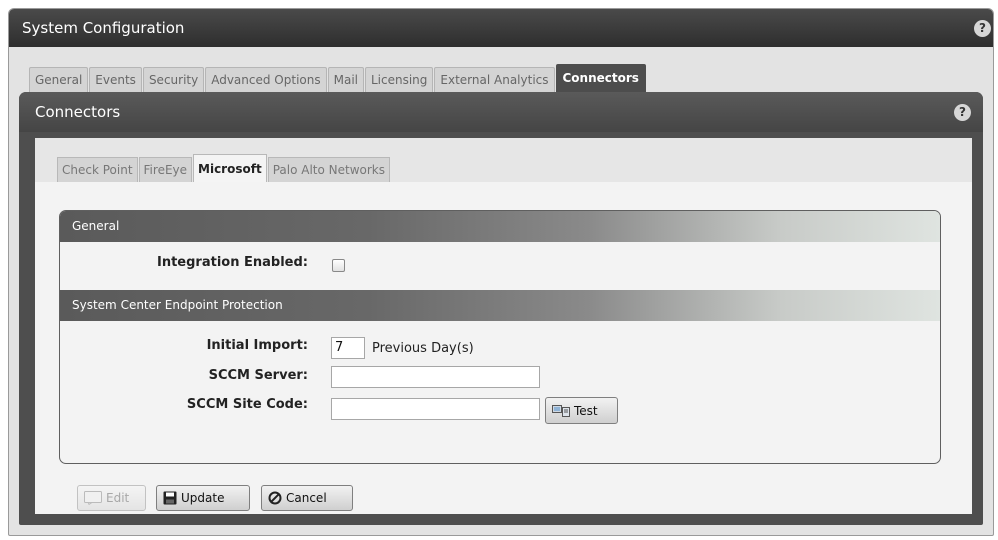 Image resolution: width=998 pixels, height=540 pixels. What do you see at coordinates (118, 498) in the screenshot?
I see `edit-button-label: Edit` at bounding box center [118, 498].